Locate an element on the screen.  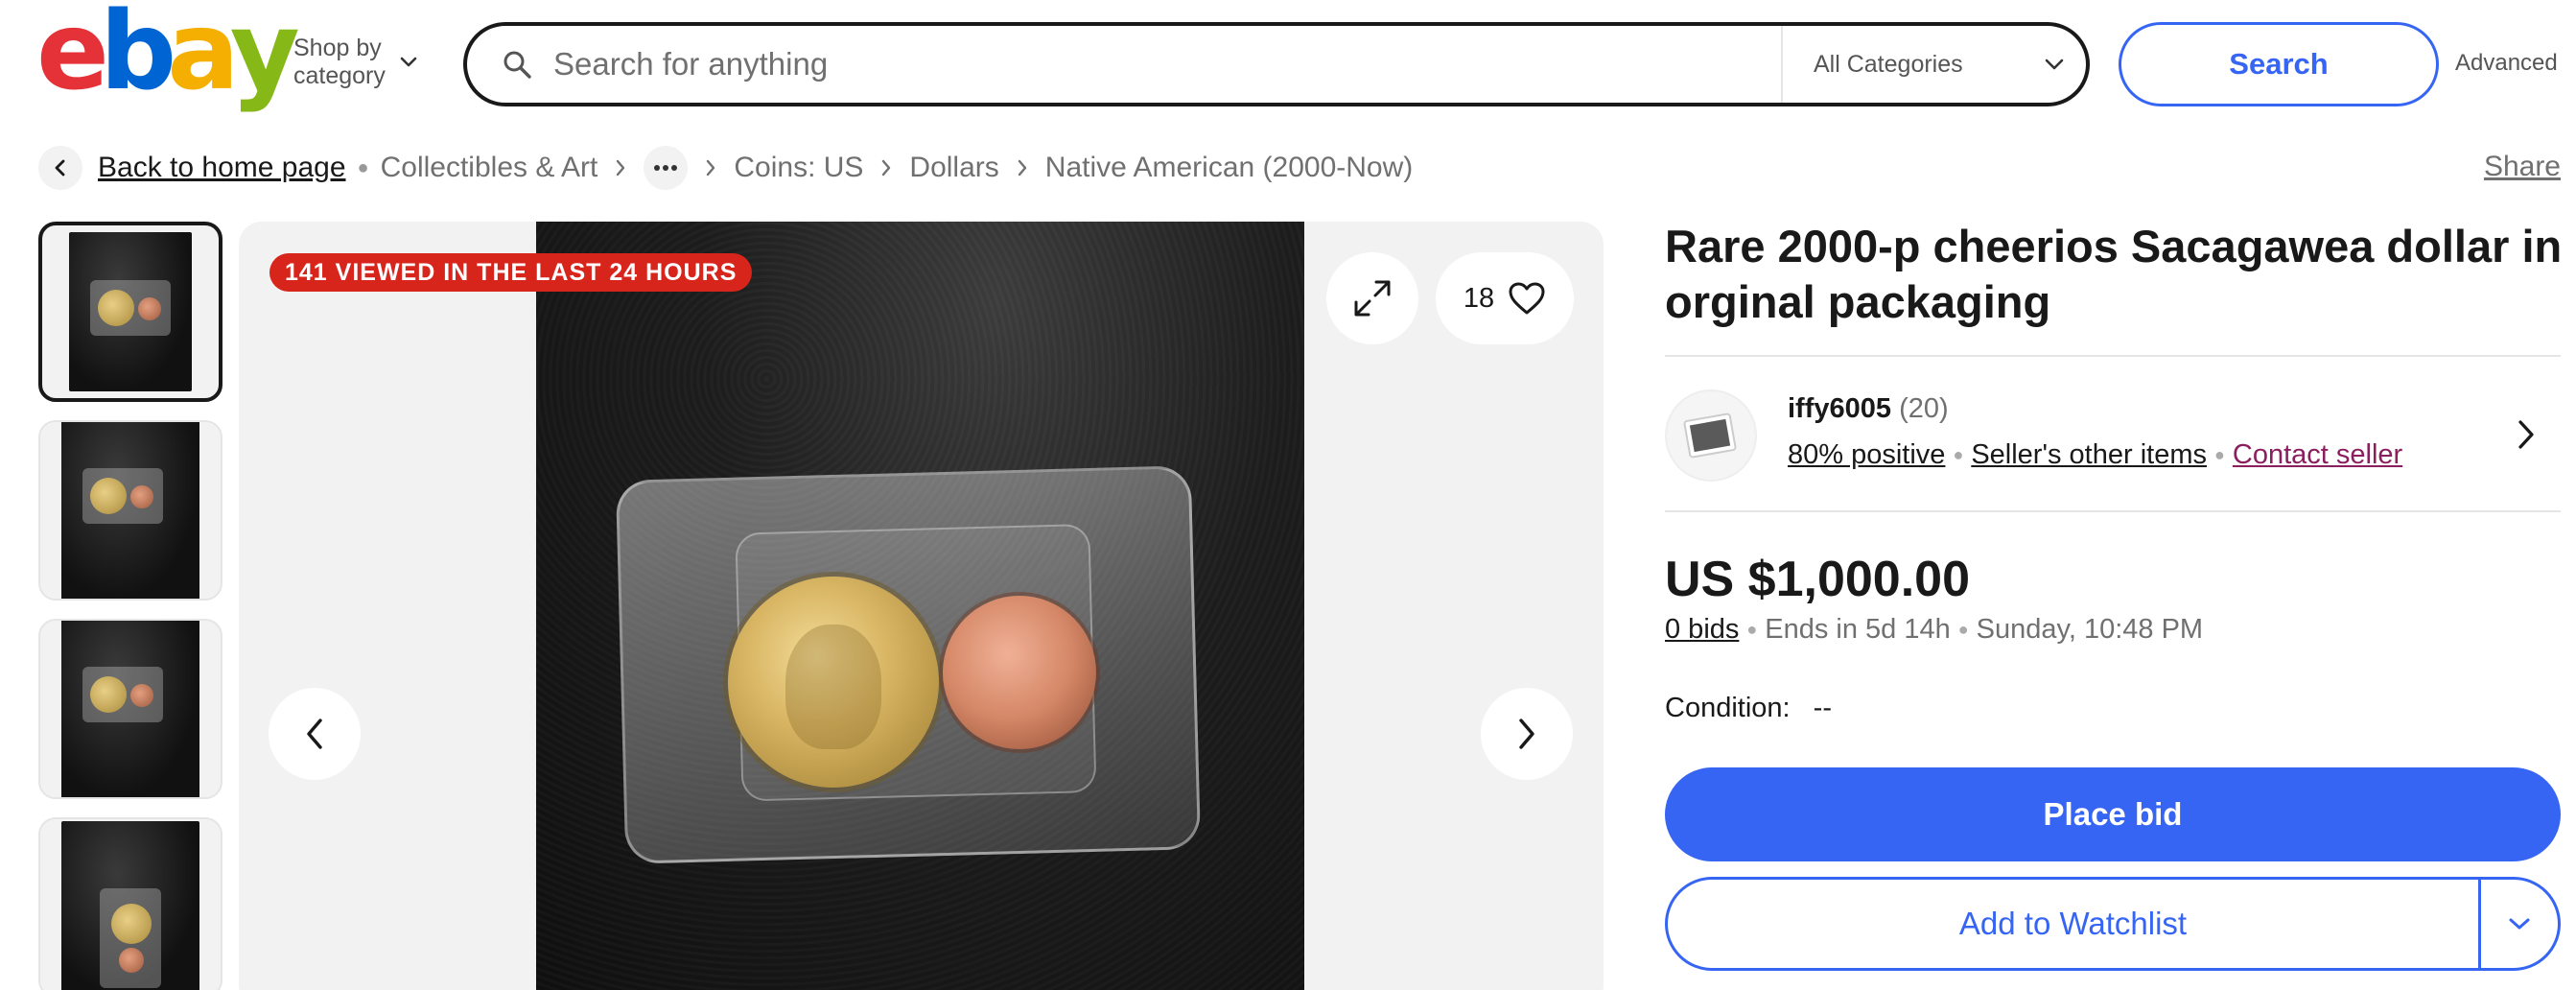
contact-seller-link: Contact seller is located at coordinates (2317, 455).